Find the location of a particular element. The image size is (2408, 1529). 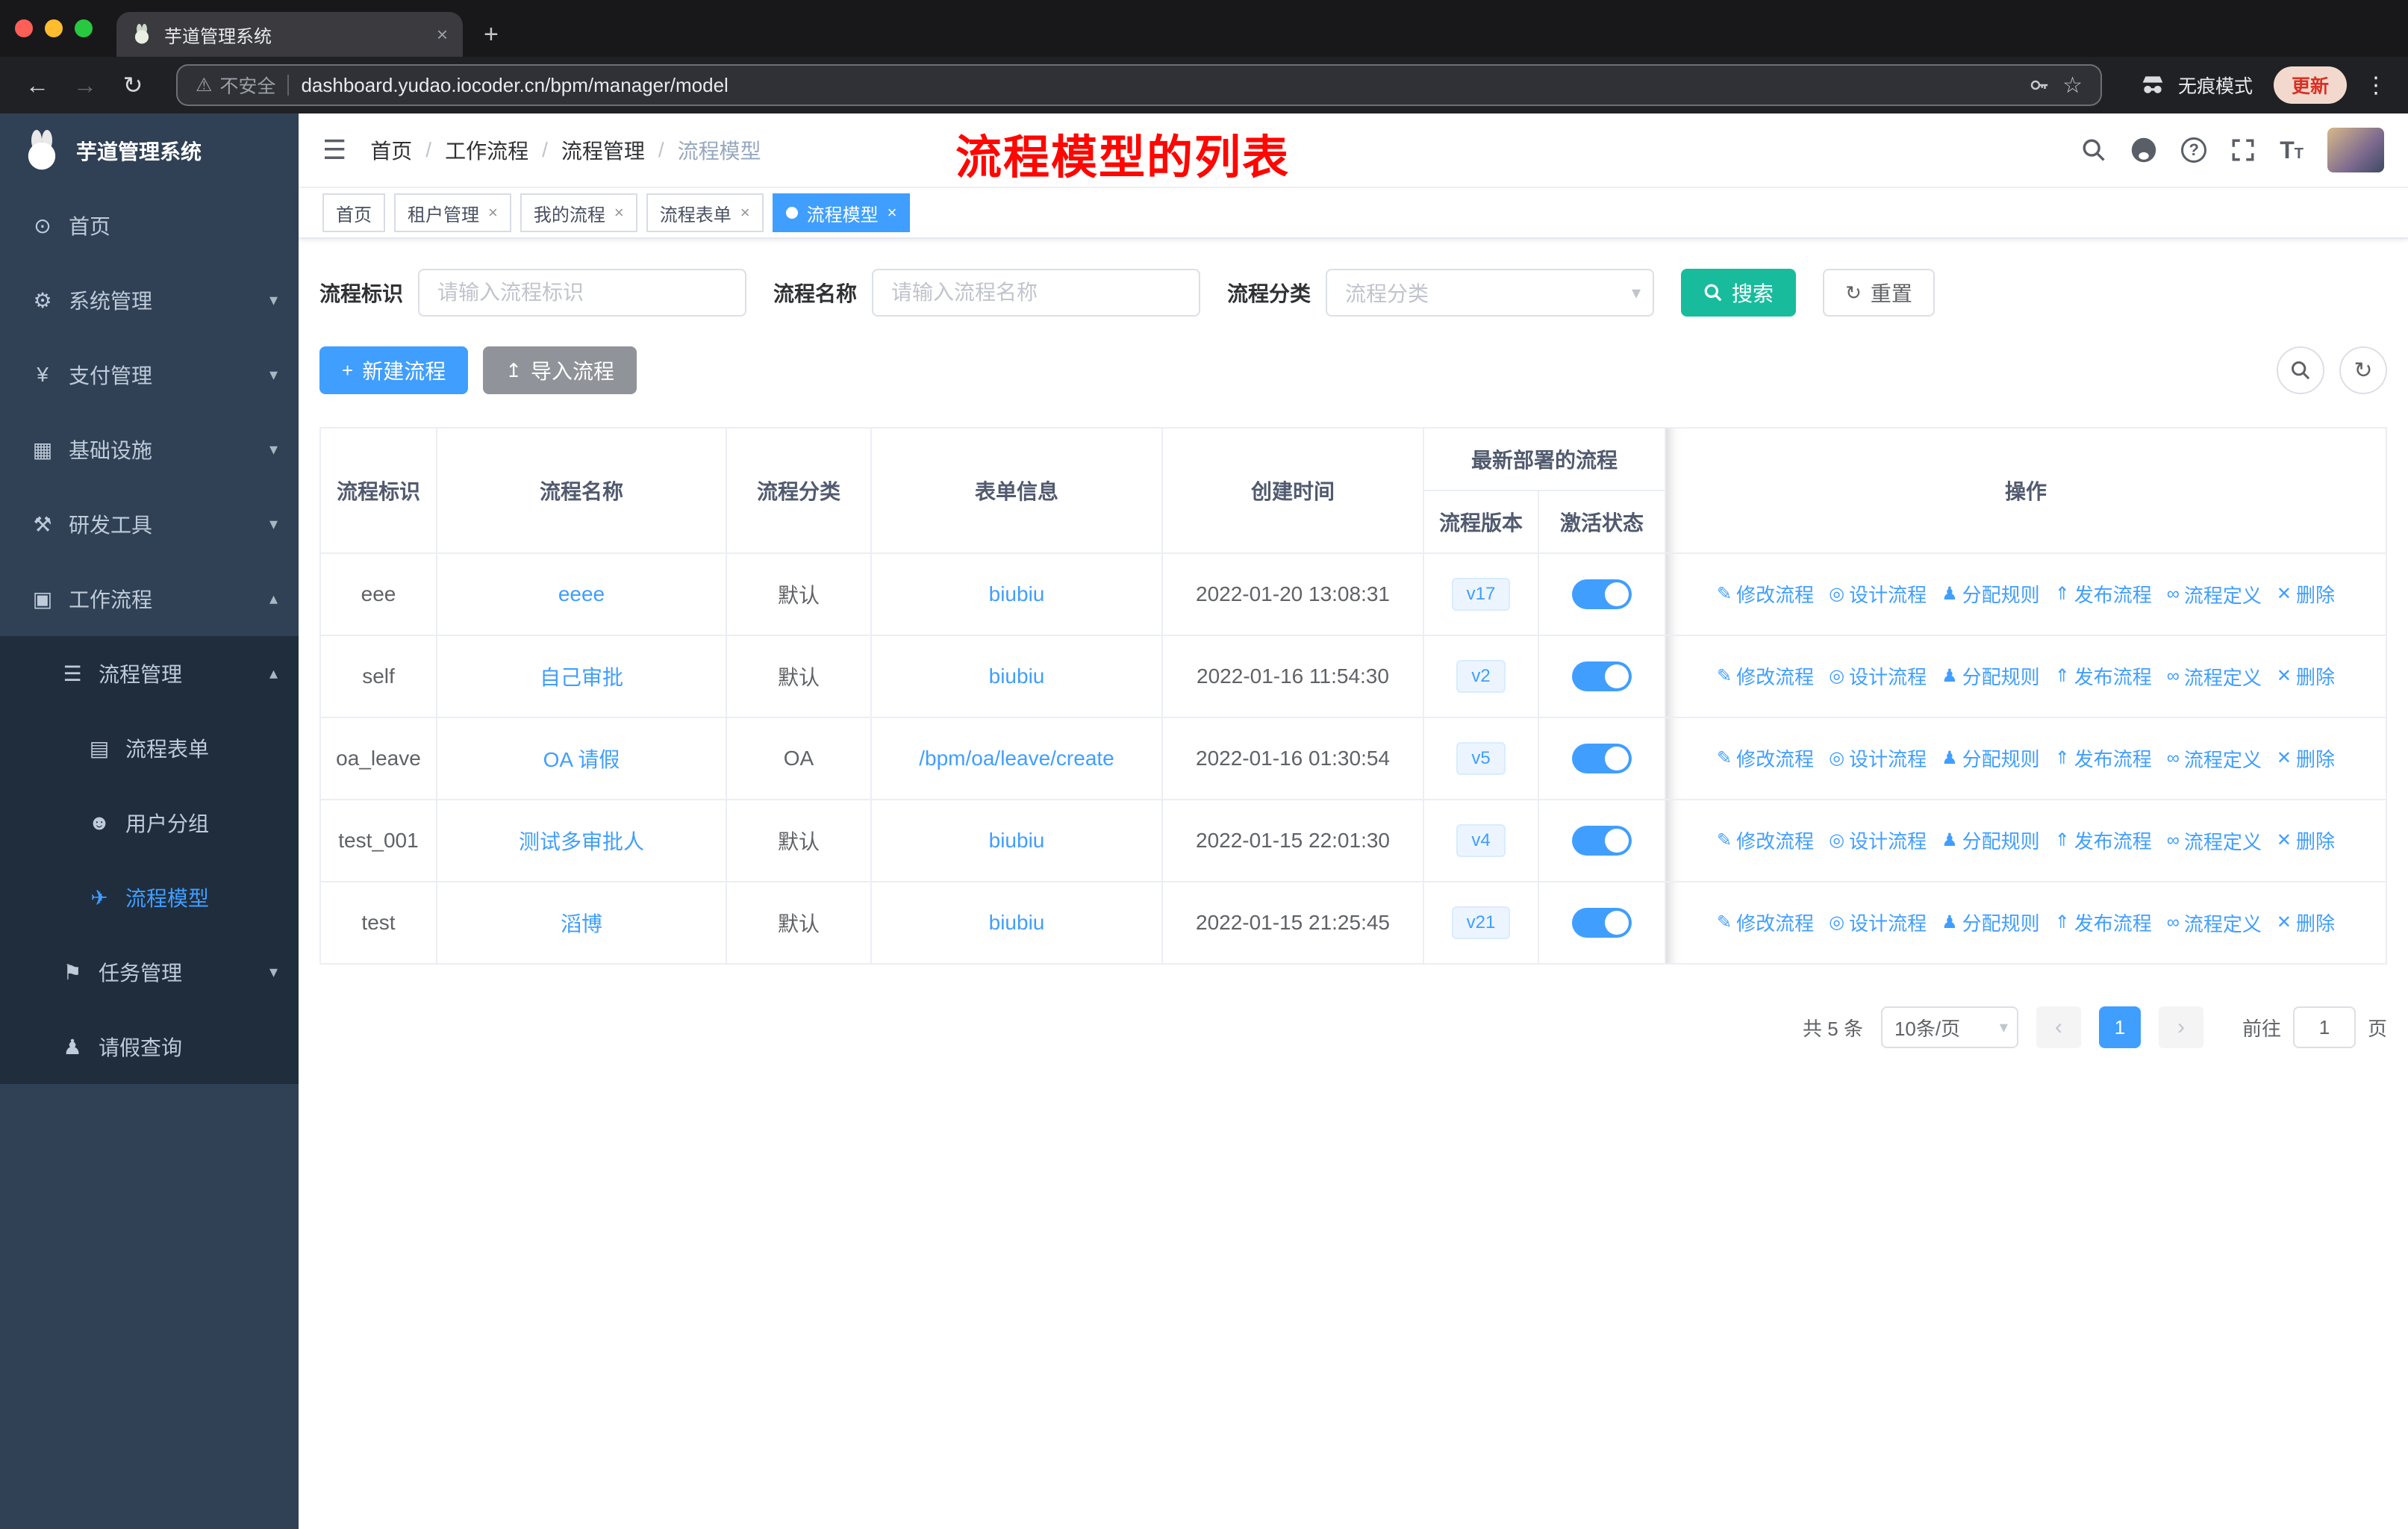

help-icon: ? is located at coordinates (2194, 150).